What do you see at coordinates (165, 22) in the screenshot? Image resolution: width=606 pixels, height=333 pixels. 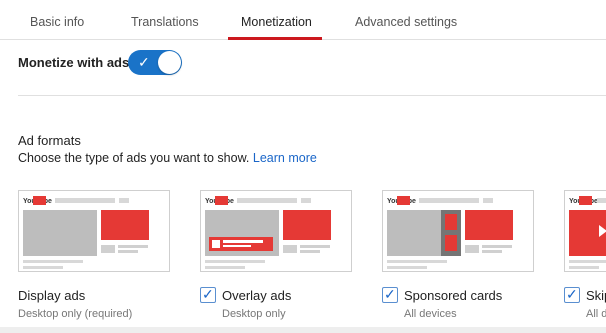 I see `tab-translations: Translations` at bounding box center [165, 22].